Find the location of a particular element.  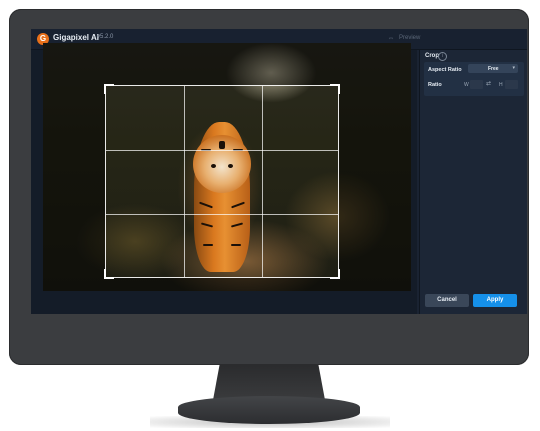

ratio-label: Ratio is located at coordinates (435, 85).